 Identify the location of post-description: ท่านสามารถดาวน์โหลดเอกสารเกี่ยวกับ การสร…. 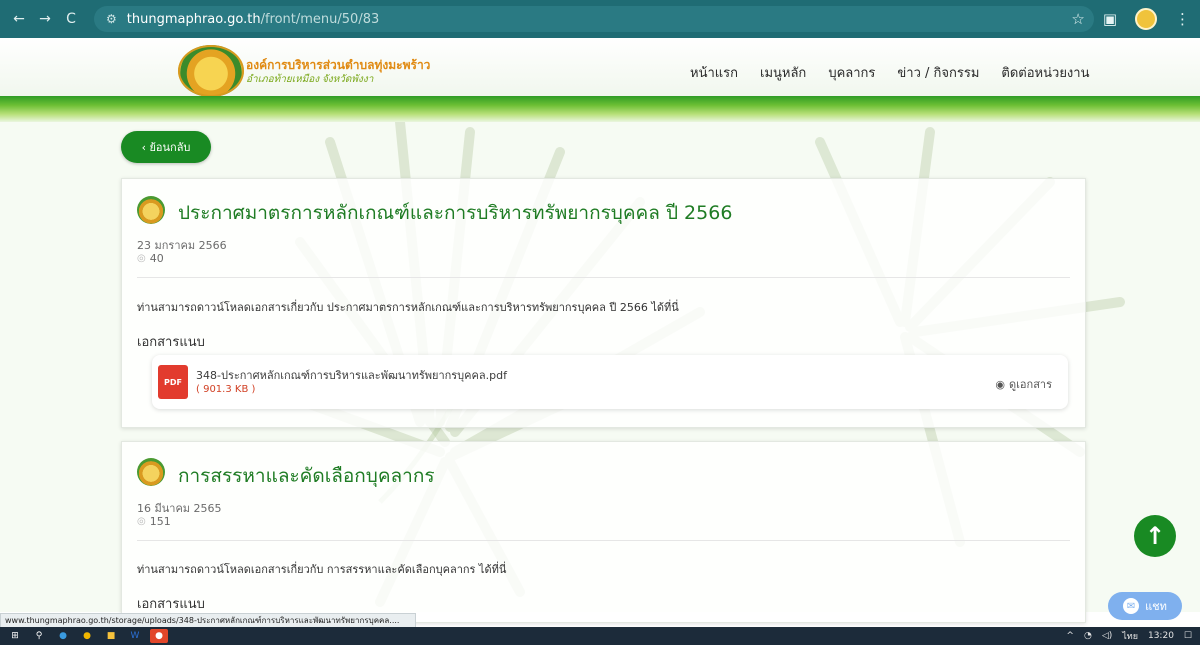
(322, 569).